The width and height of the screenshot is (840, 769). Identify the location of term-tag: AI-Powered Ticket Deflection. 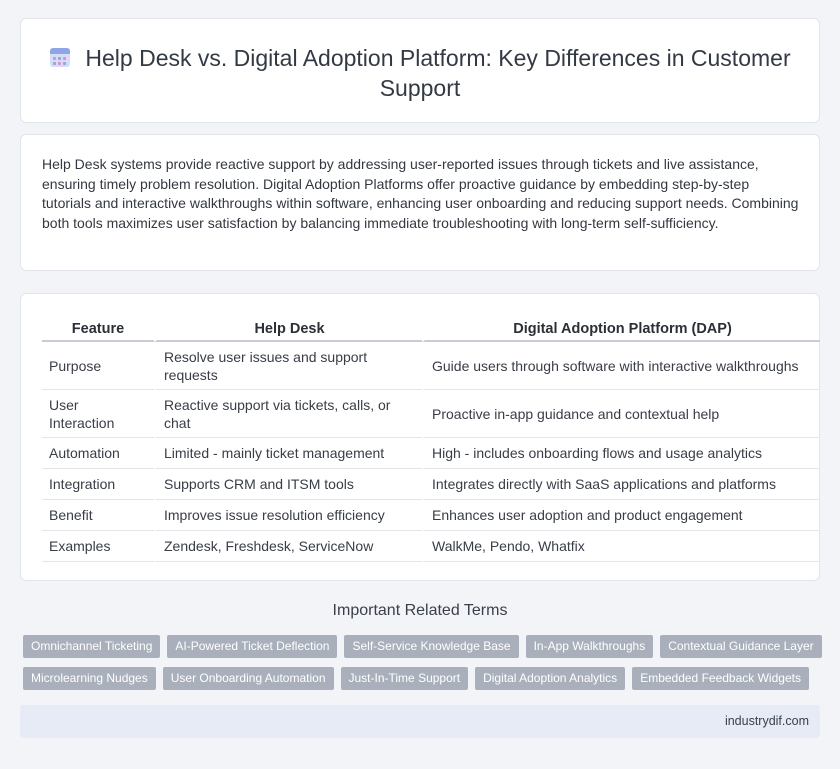
(252, 646).